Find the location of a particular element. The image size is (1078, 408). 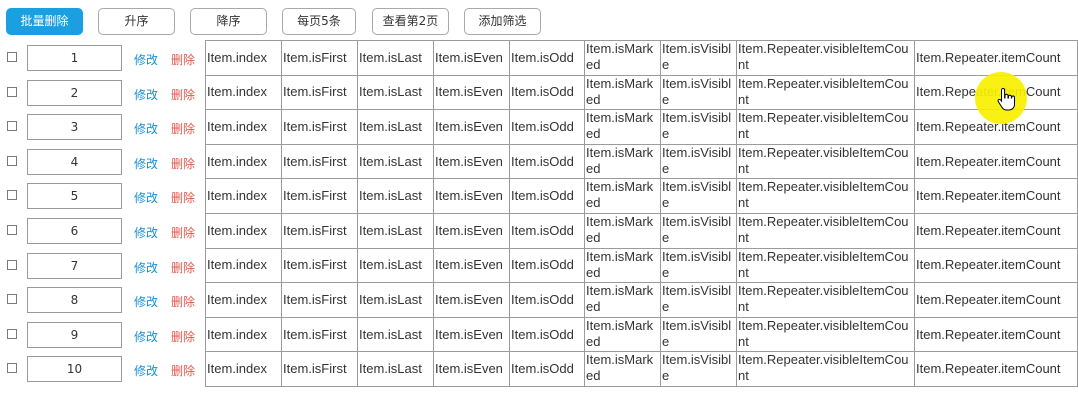

row-number-field: 1 is located at coordinates (74, 58).